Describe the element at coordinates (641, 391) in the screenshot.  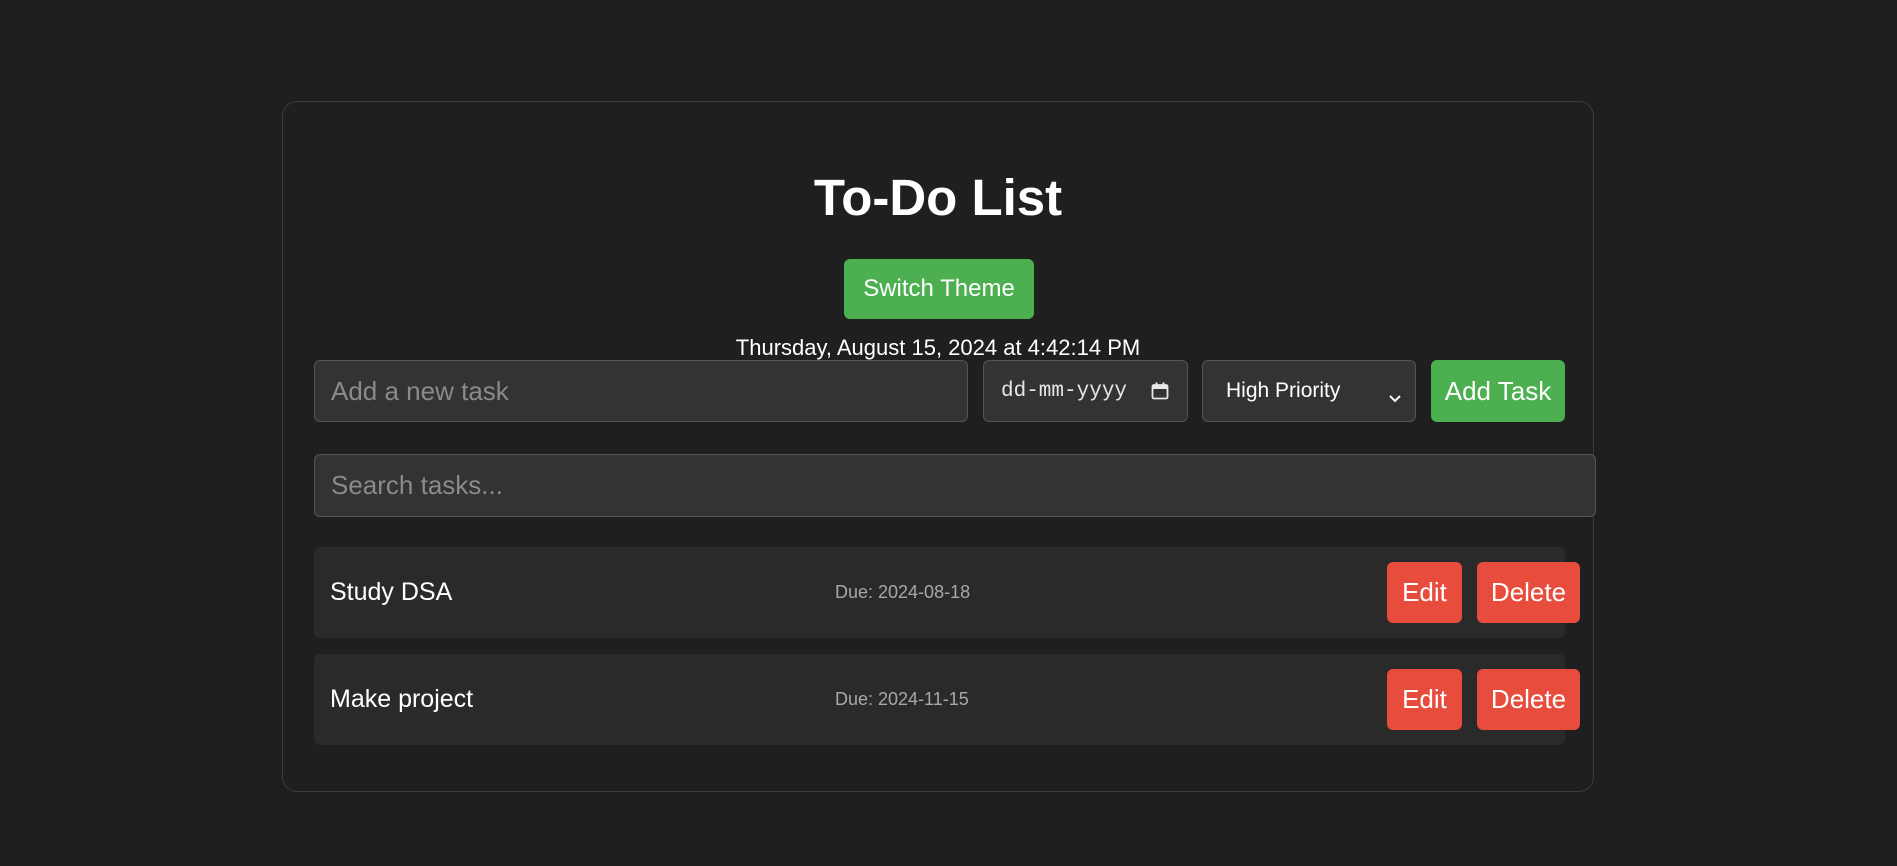
I see `new-task-input: Add a new task` at that location.